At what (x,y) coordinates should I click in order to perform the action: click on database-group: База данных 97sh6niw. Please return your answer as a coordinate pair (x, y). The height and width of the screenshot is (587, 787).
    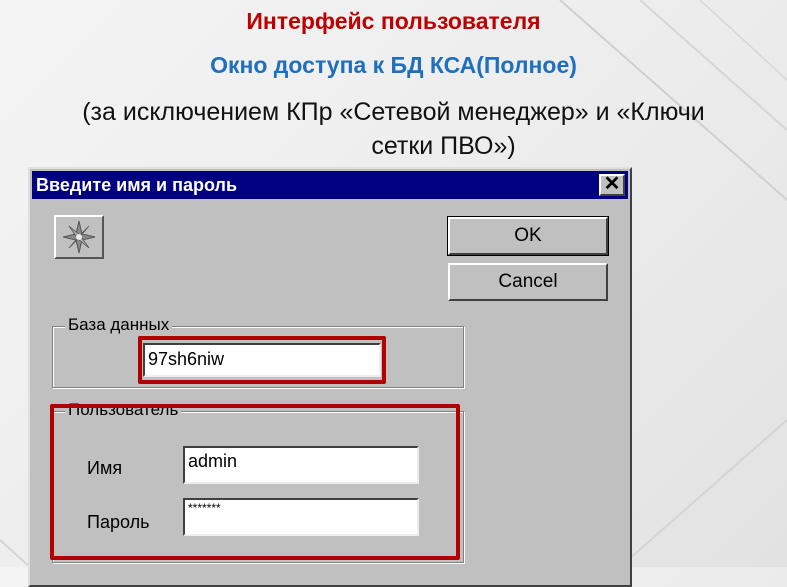
    Looking at the image, I should click on (258, 351).